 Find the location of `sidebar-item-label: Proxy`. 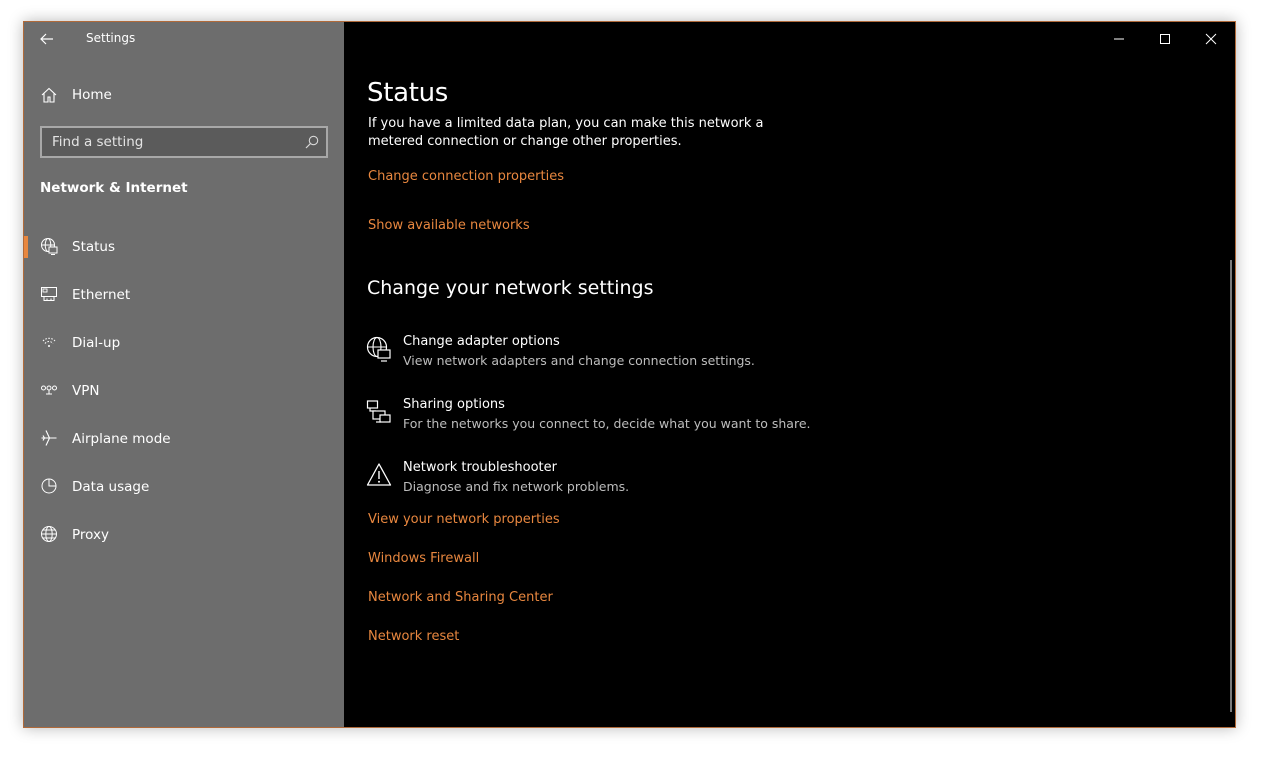

sidebar-item-label: Proxy is located at coordinates (90, 535).